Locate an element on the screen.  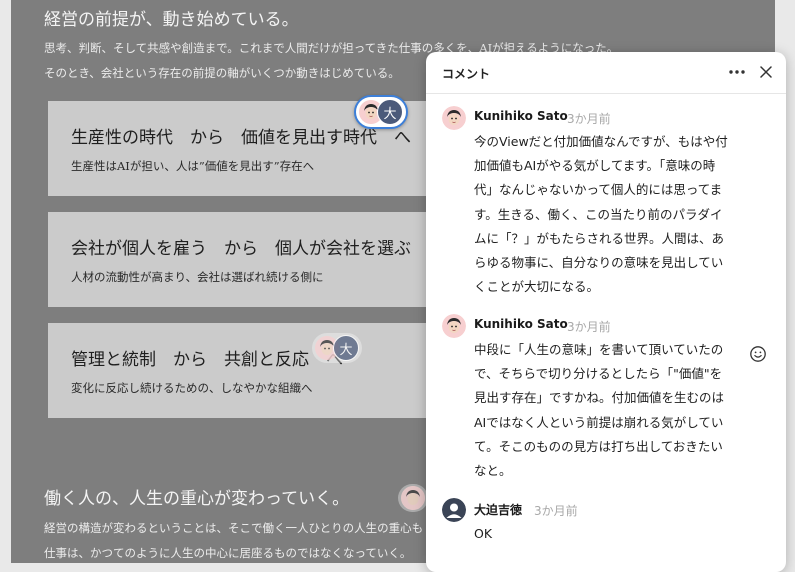
card-title: 生産性の時代 から 価値を見出す時代 へ is located at coordinates (241, 138).